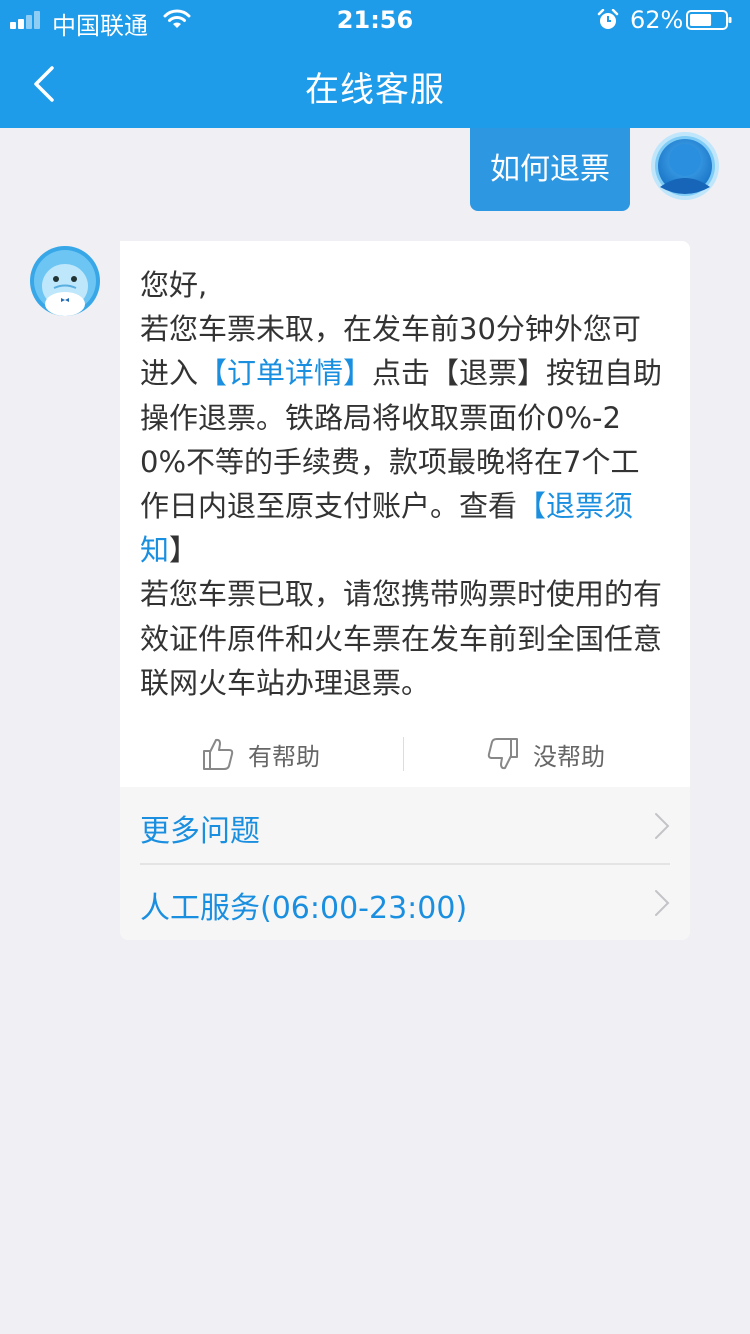 The width and height of the screenshot is (750, 1334). What do you see at coordinates (184, 550) in the screenshot?
I see `bot-text-span: 】` at bounding box center [184, 550].